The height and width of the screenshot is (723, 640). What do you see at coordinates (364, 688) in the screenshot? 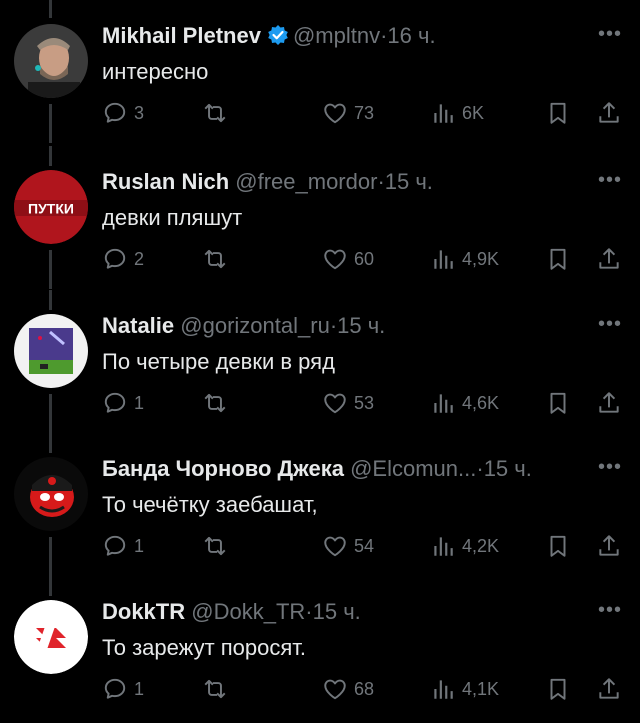
I see `like-count: 68` at bounding box center [364, 688].